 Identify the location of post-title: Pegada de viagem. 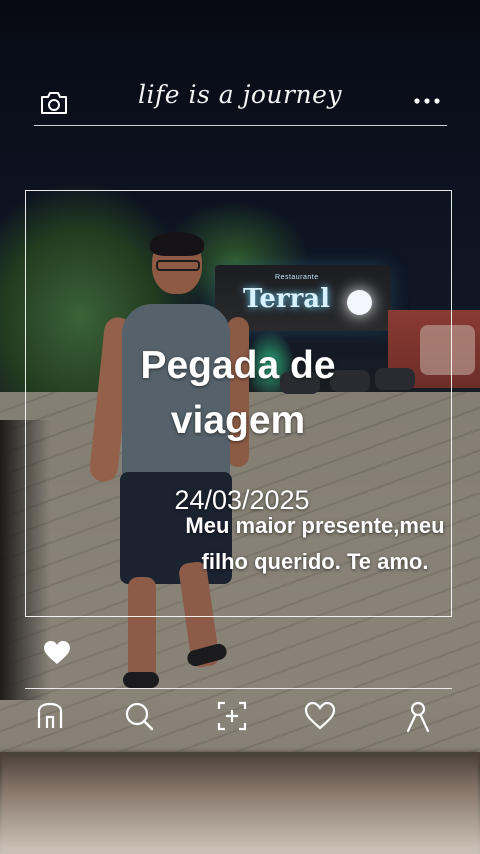
(238, 393).